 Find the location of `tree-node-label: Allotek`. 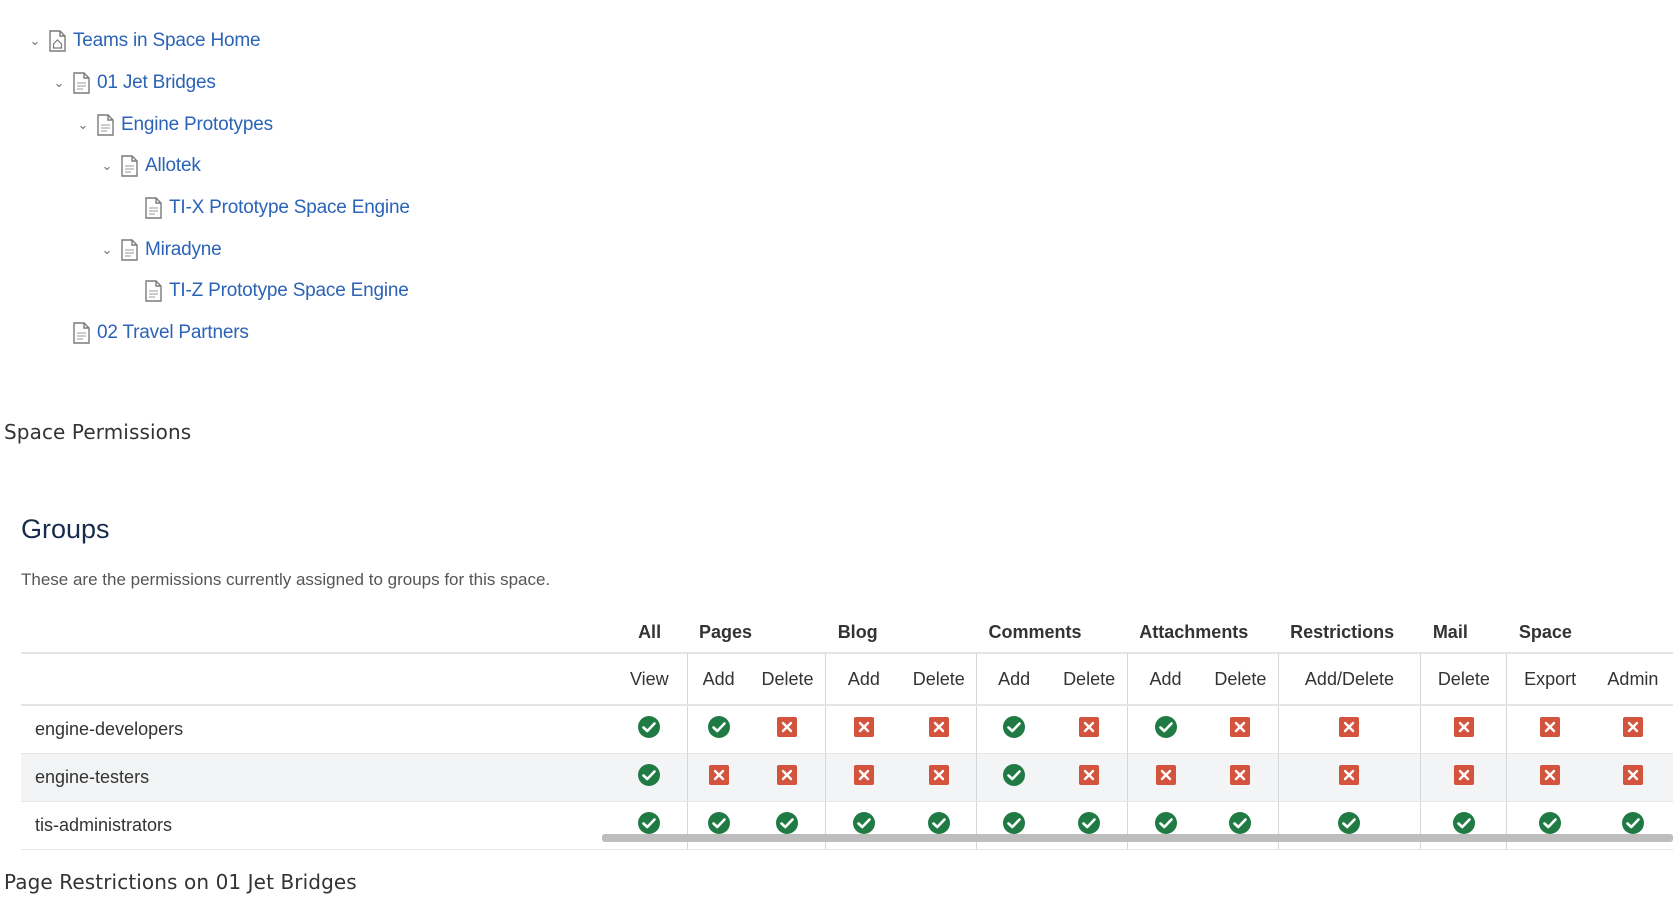

tree-node-label: Allotek is located at coordinates (173, 166).